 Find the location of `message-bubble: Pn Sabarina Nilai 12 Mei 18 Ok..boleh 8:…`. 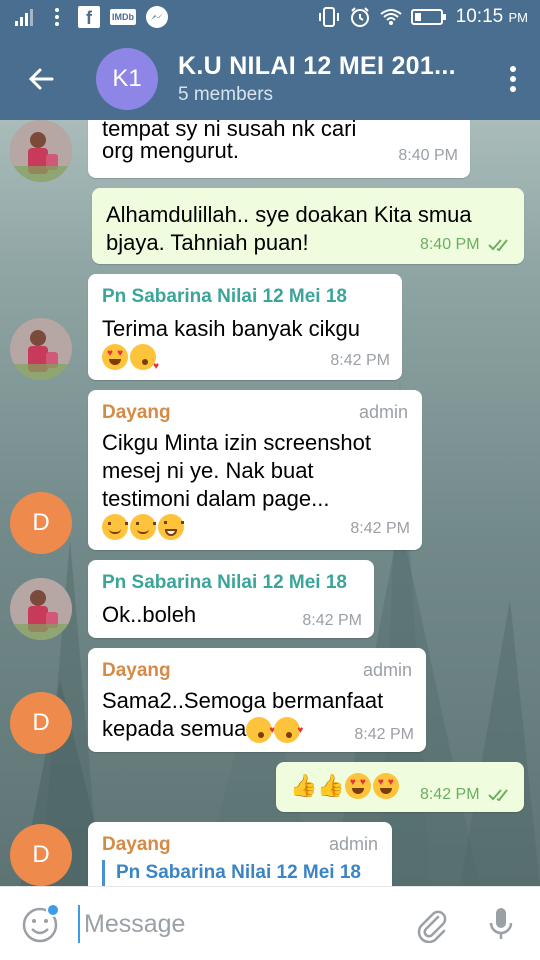

message-bubble: Pn Sabarina Nilai 12 Mei 18 Ok..boleh 8:… is located at coordinates (231, 599).